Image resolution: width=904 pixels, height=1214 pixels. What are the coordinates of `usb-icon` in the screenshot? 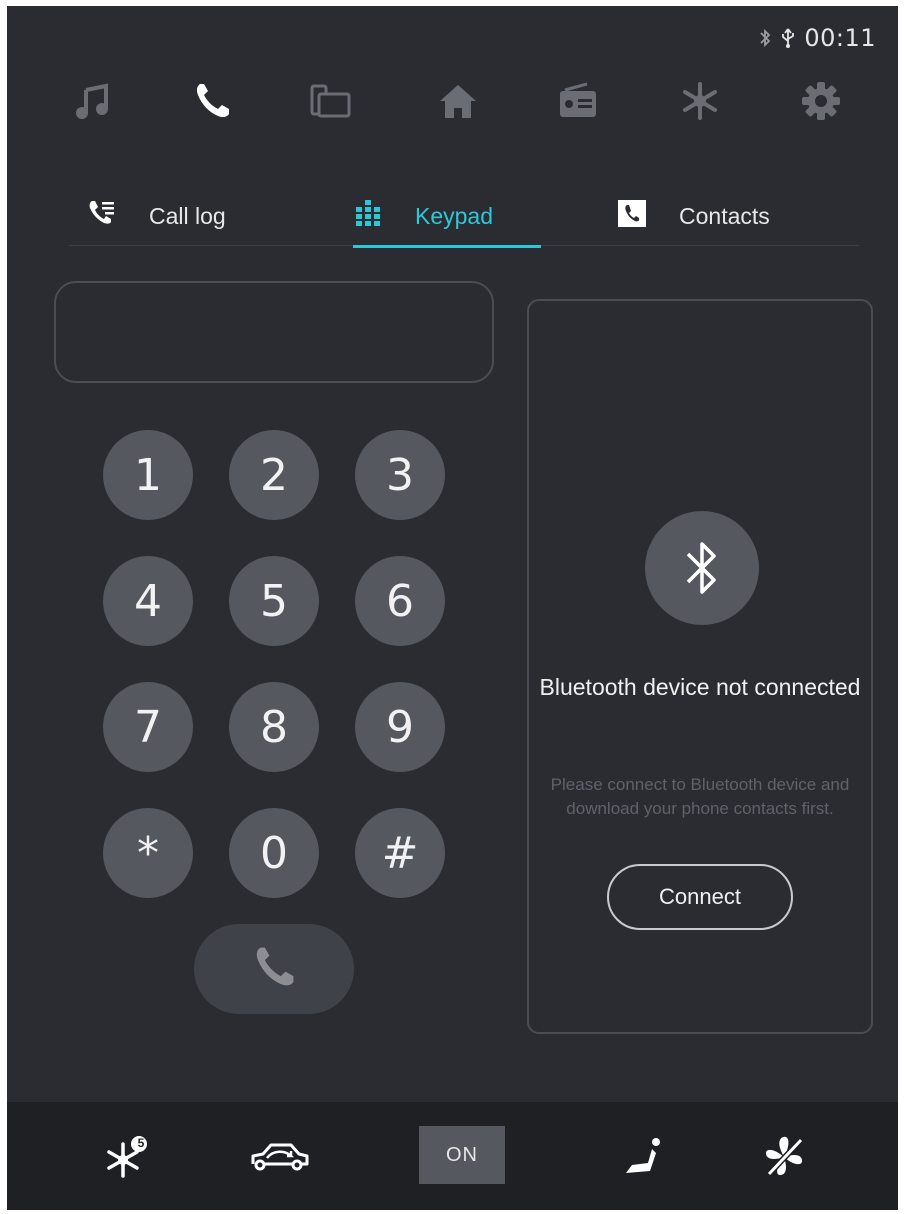 It's located at (788, 38).